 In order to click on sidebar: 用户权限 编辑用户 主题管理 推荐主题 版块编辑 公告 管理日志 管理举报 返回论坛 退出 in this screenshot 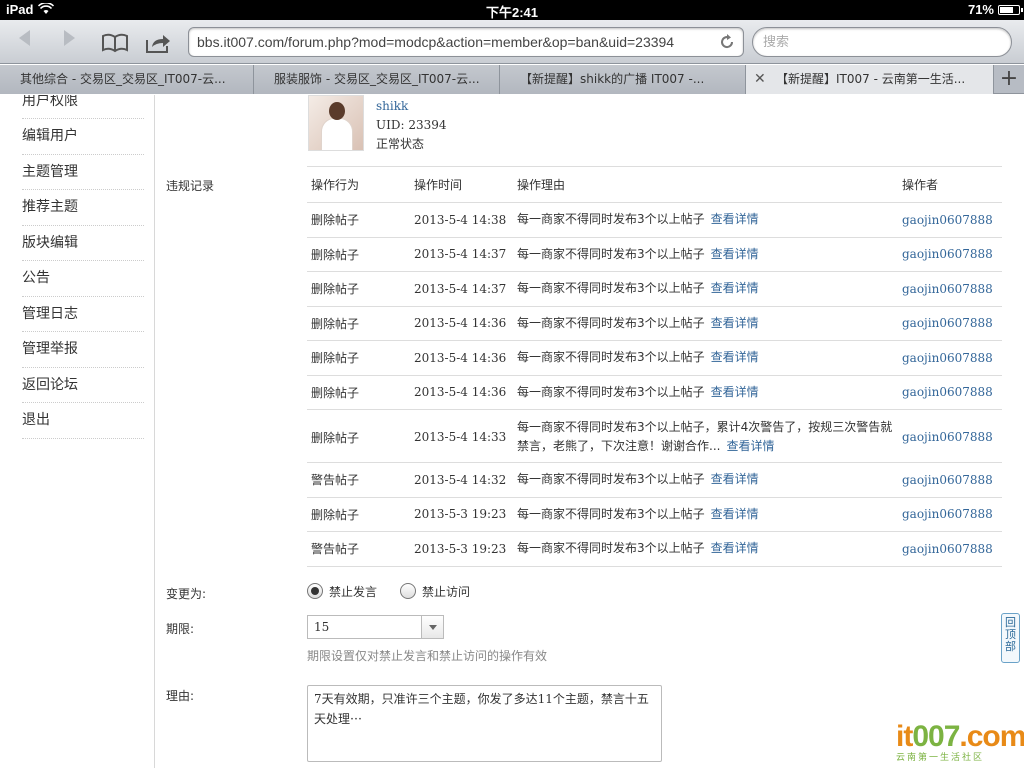, I will do `click(77, 431)`.